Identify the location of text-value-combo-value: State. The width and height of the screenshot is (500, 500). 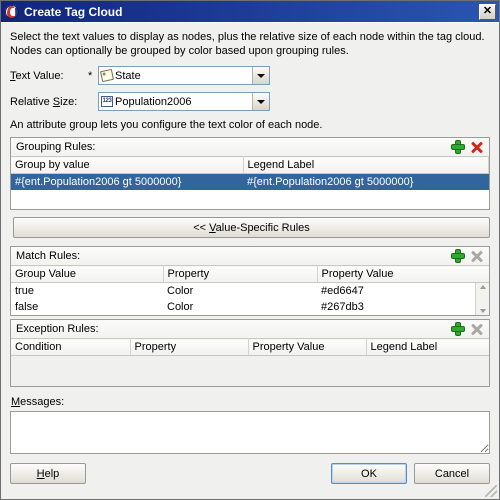
(175, 75).